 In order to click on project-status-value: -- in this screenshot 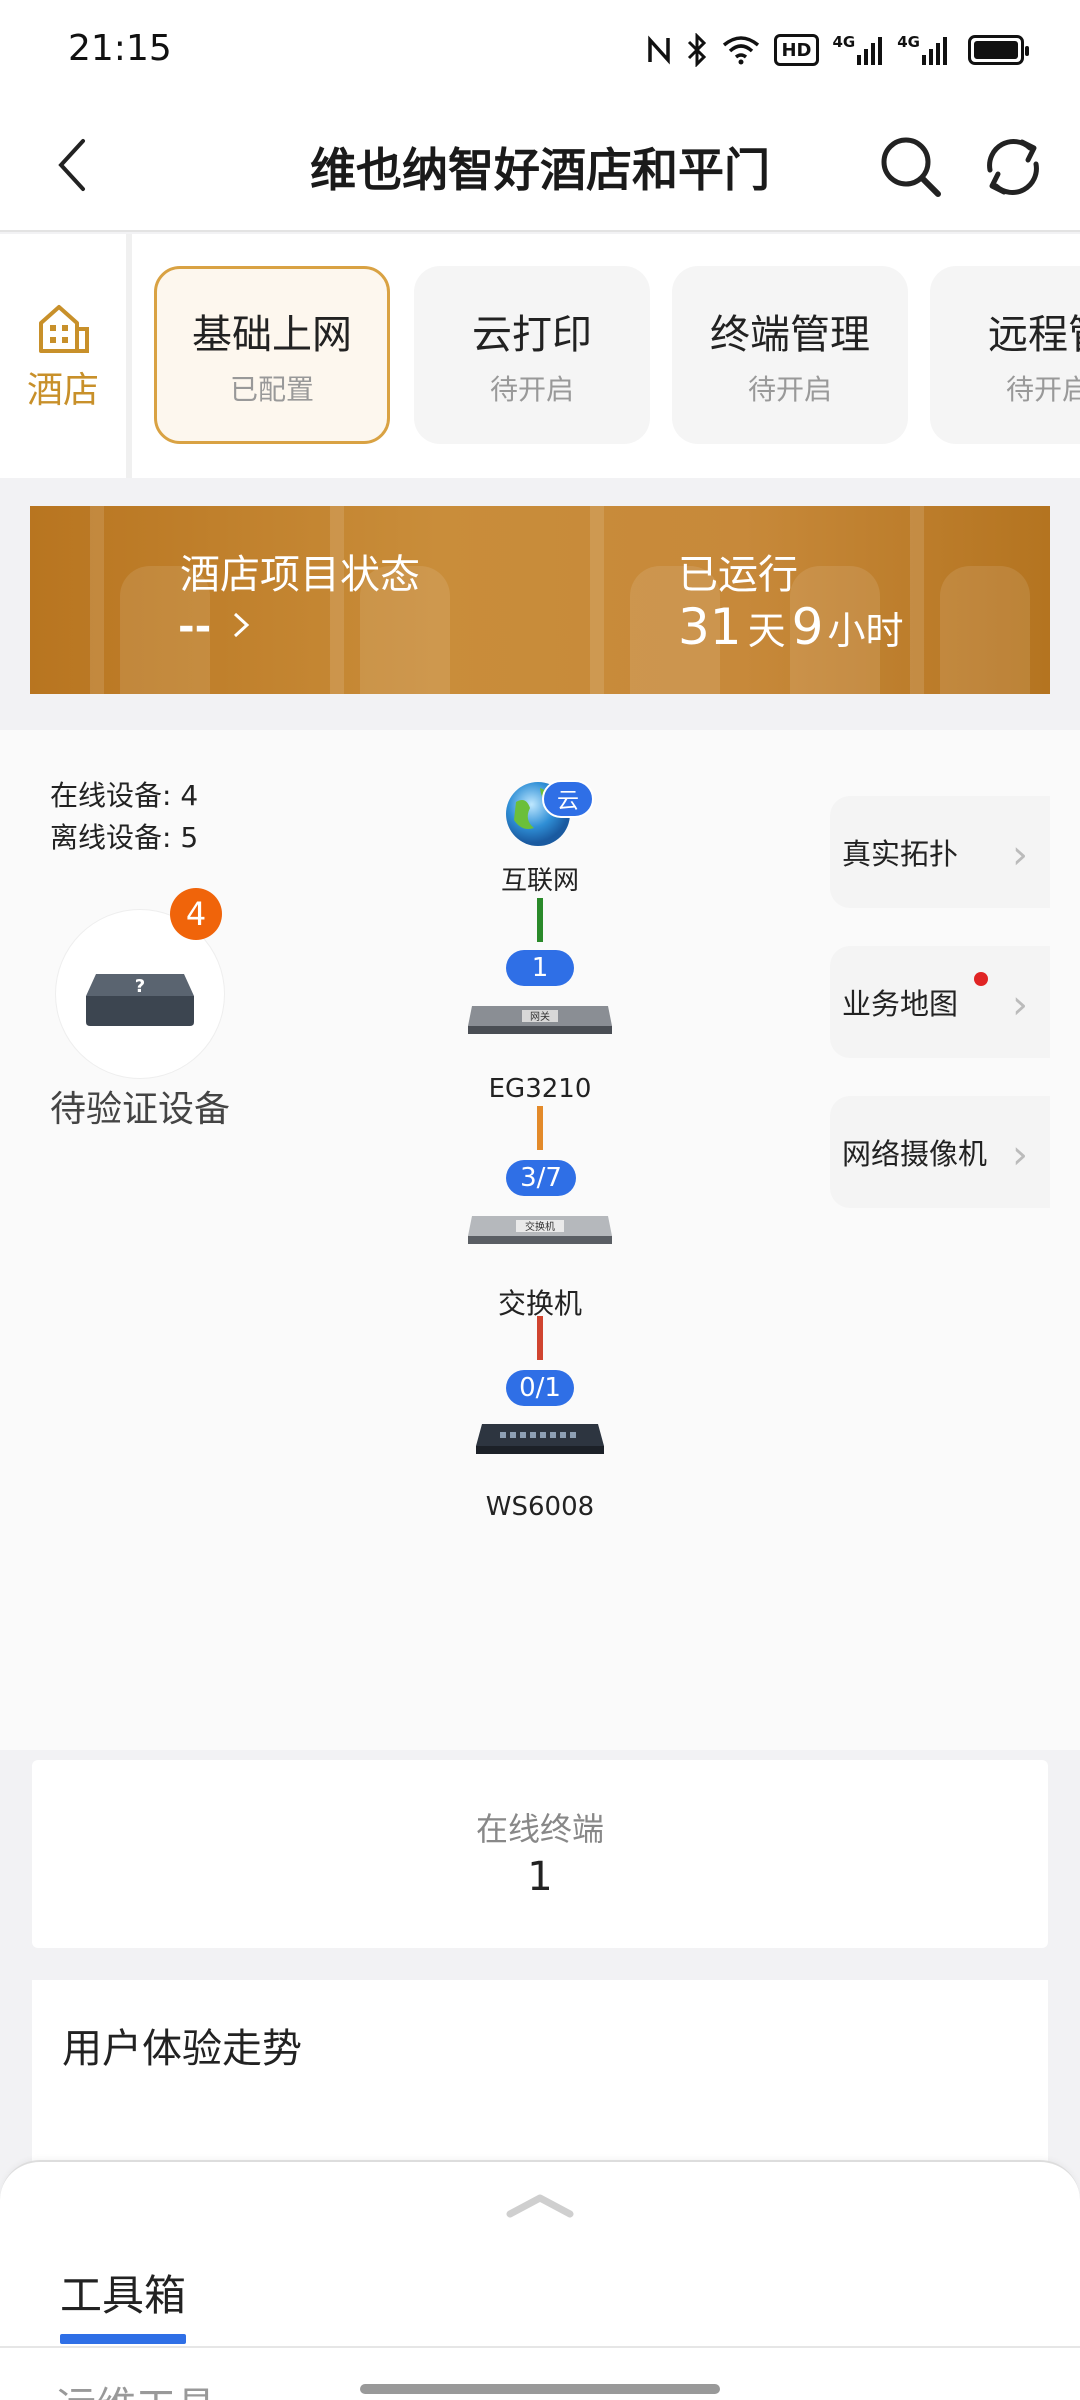, I will do `click(215, 627)`.